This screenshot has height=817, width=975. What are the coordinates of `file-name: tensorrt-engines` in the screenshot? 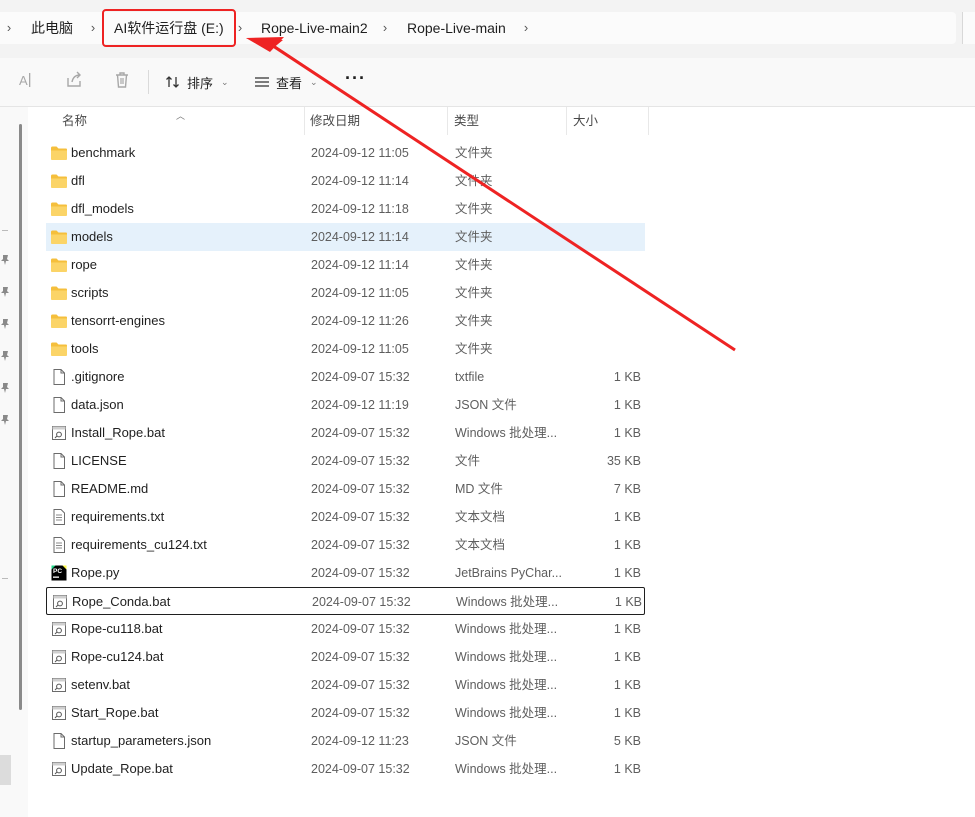 It's located at (118, 320).